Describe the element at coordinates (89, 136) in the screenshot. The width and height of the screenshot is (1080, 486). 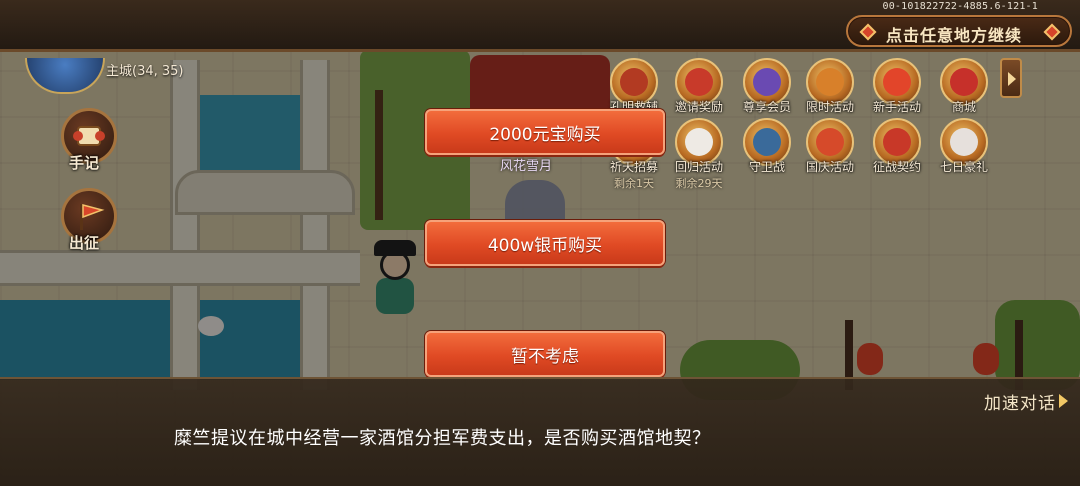
I see `scroll-icon` at that location.